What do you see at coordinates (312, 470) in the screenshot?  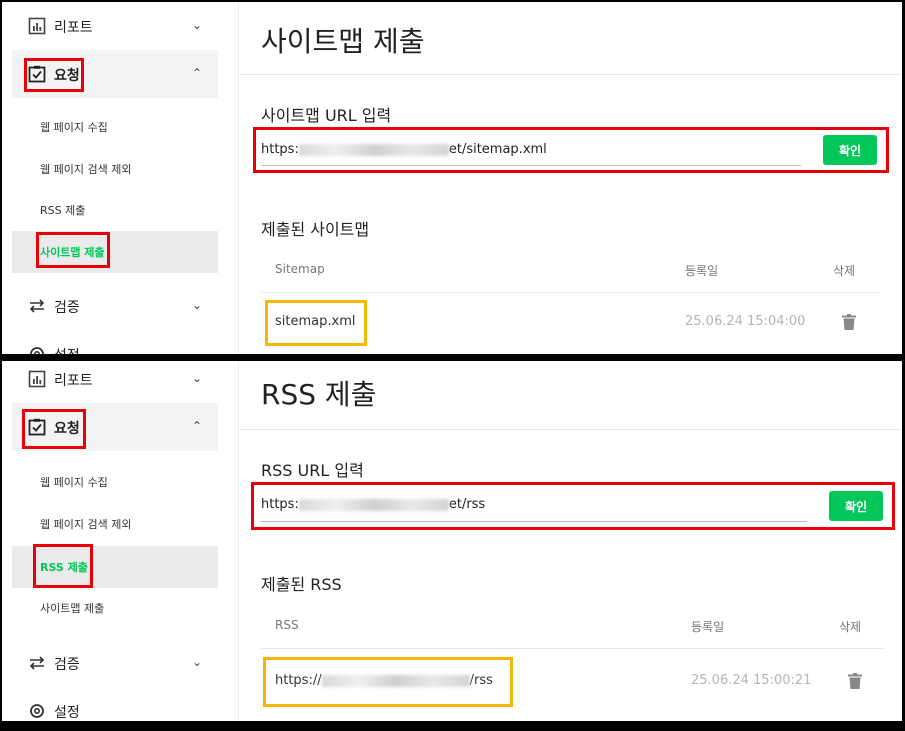 I see `input-section-label: RSS URL 입력` at bounding box center [312, 470].